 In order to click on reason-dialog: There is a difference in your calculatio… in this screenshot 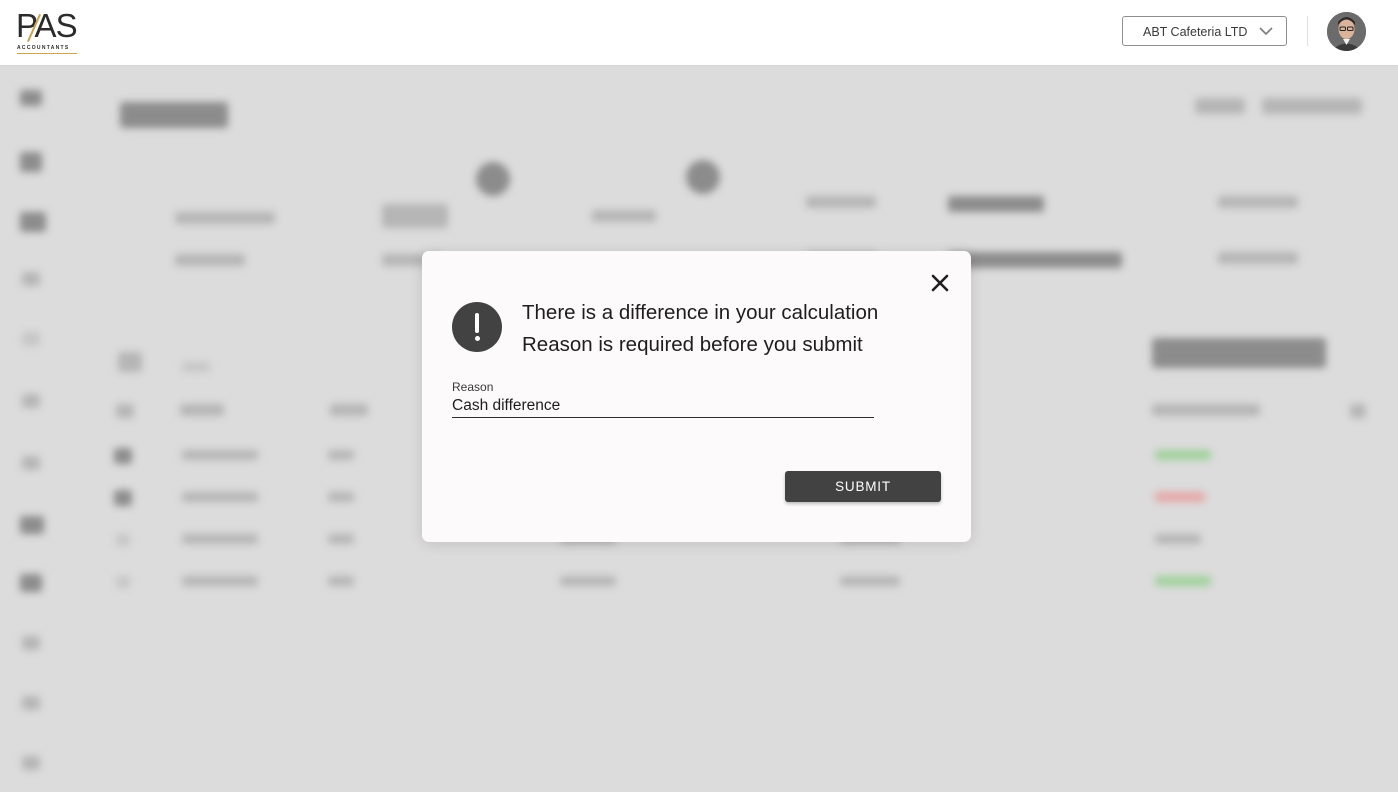, I will do `click(696, 396)`.